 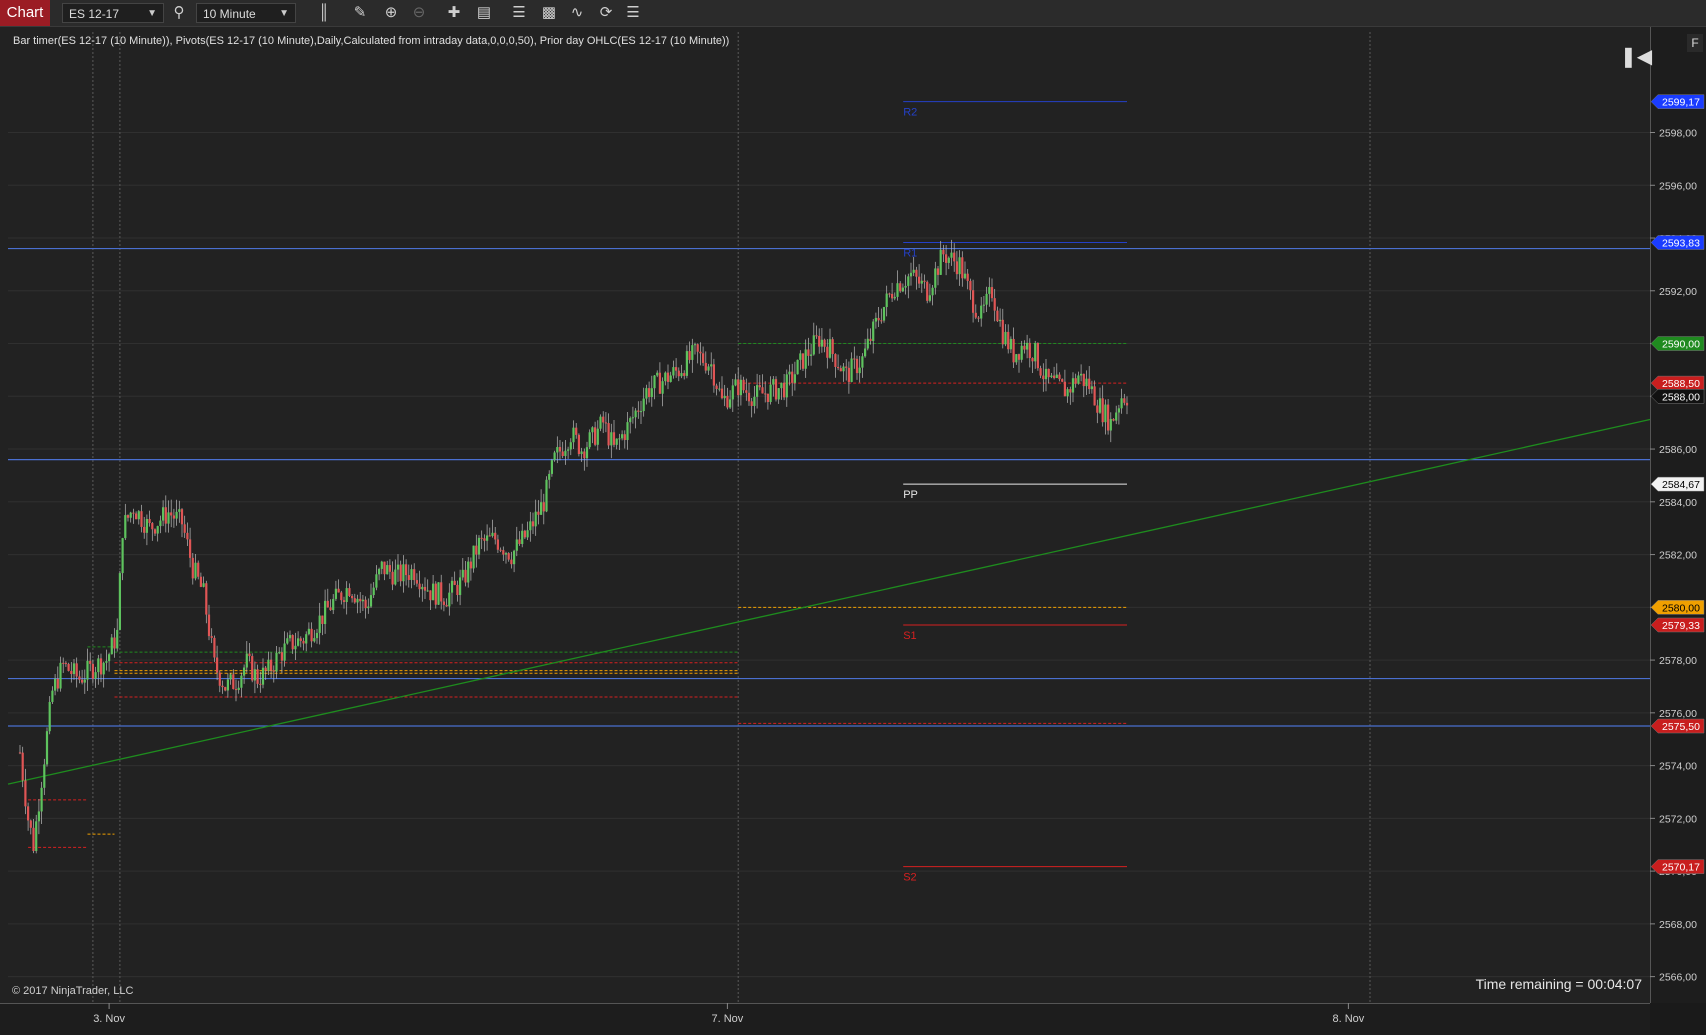 What do you see at coordinates (1681, 345) in the screenshot?
I see `price-marker-label: 2590,00` at bounding box center [1681, 345].